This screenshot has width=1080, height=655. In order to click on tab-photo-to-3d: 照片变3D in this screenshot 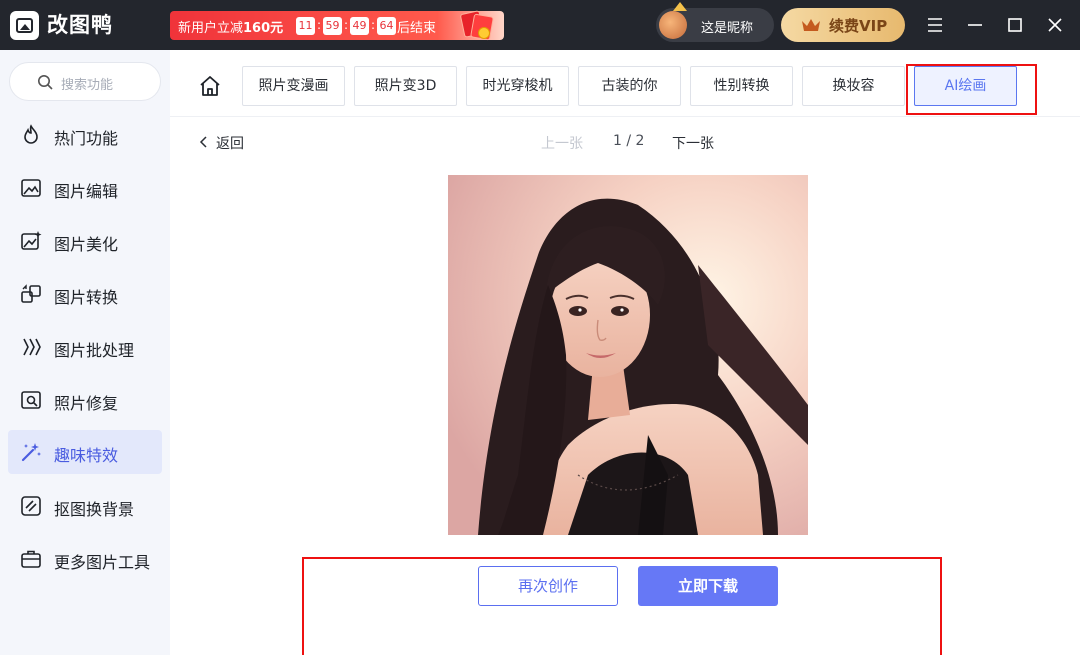, I will do `click(405, 86)`.